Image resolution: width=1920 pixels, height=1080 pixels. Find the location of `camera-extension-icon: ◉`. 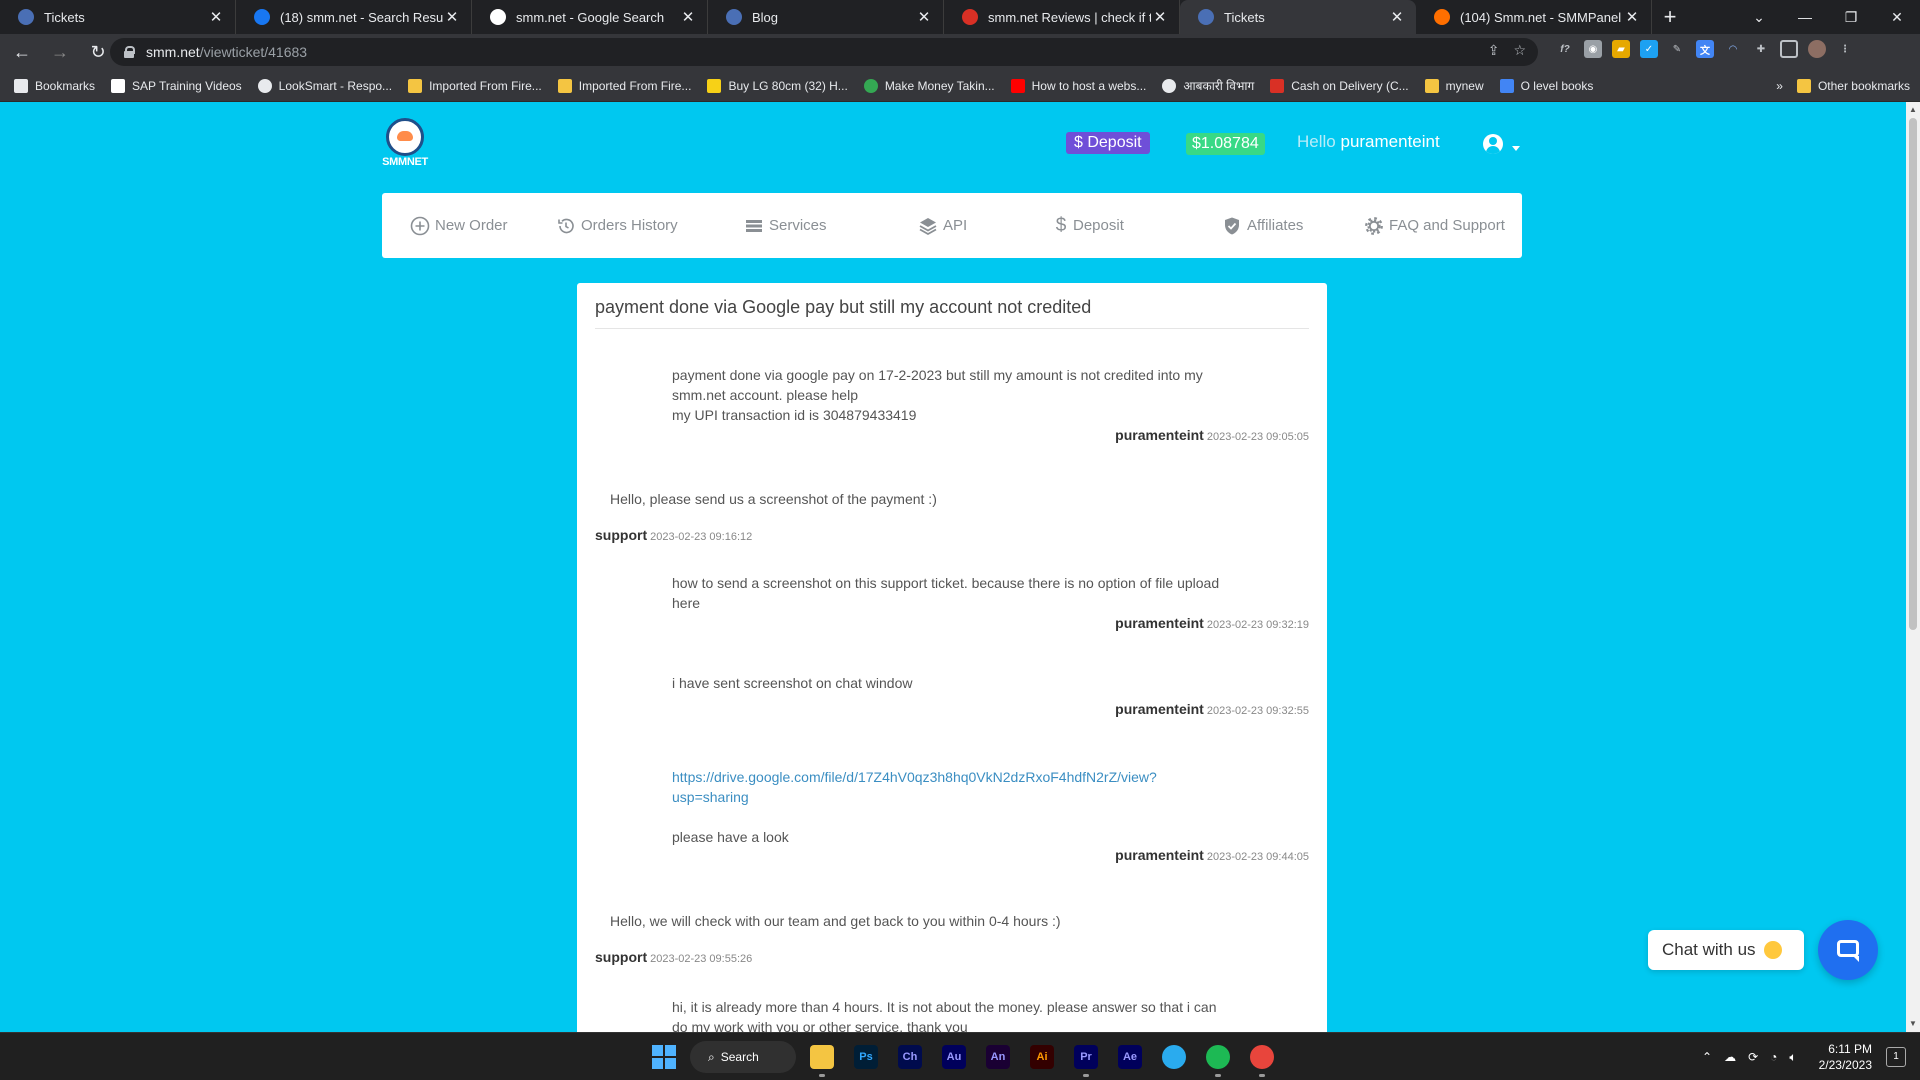

camera-extension-icon: ◉ is located at coordinates (1593, 49).